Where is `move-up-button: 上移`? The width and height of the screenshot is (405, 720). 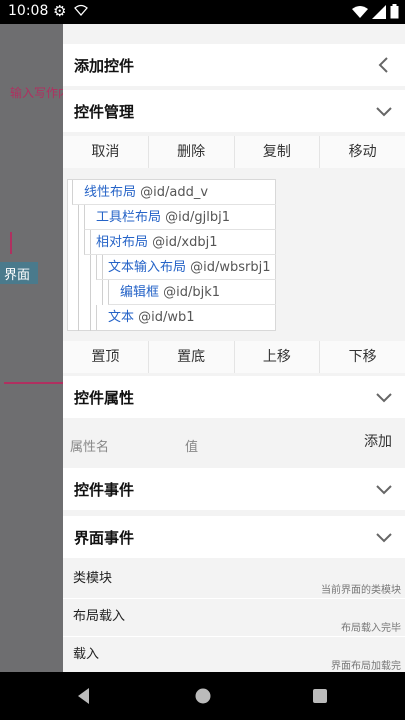
move-up-button: 上移 is located at coordinates (277, 357).